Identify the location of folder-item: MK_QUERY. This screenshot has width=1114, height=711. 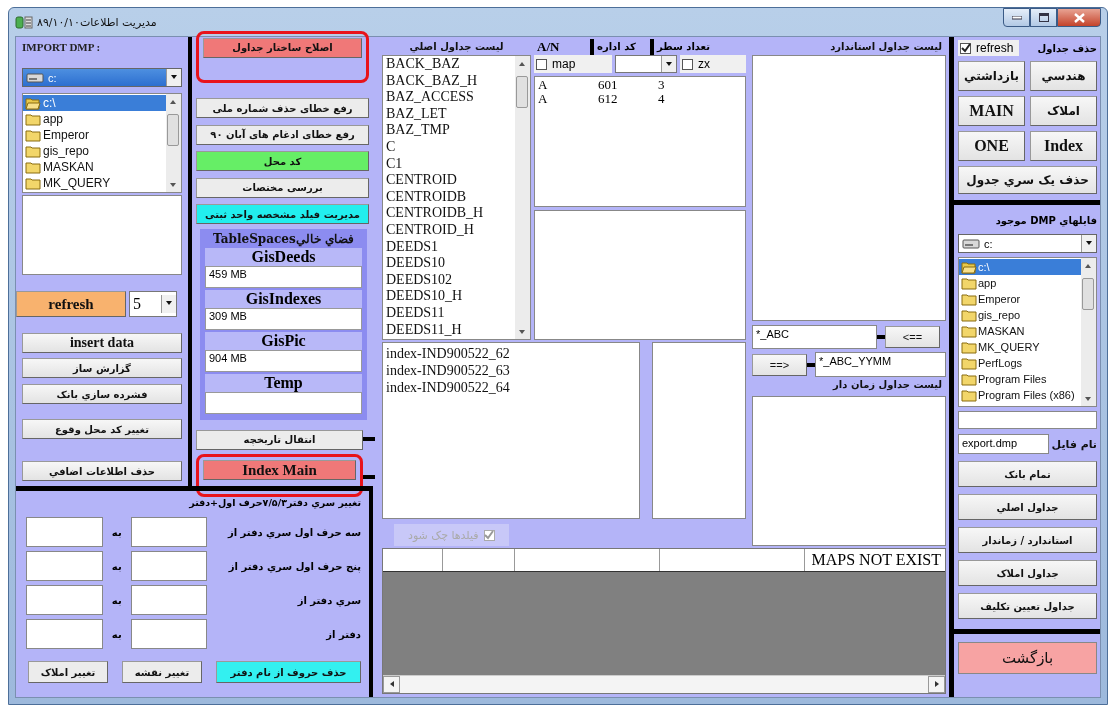
(1020, 347).